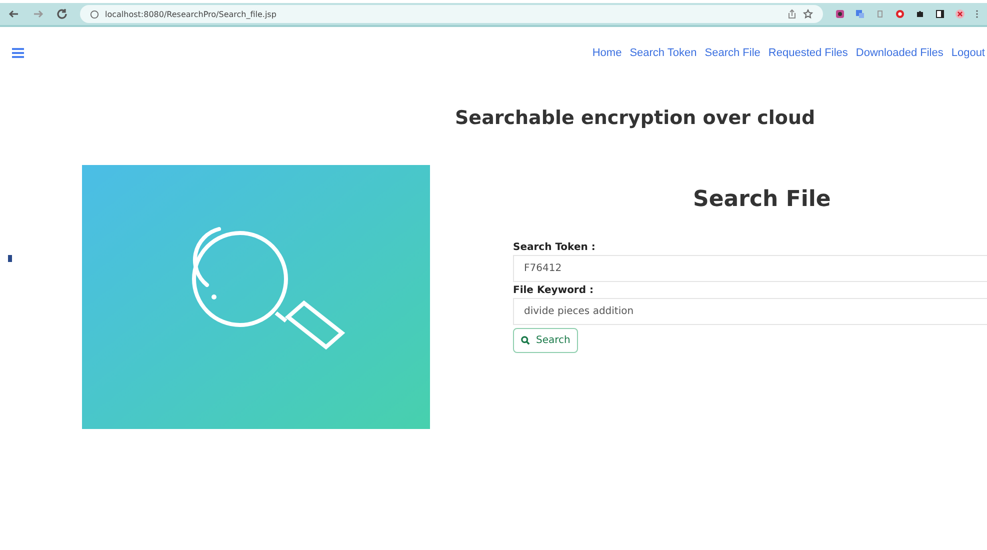 This screenshot has height=550, width=987. Describe the element at coordinates (451, 14) in the screenshot. I see `address-bar: localhost:8080/ResearchPro/Search_file.jsp` at that location.